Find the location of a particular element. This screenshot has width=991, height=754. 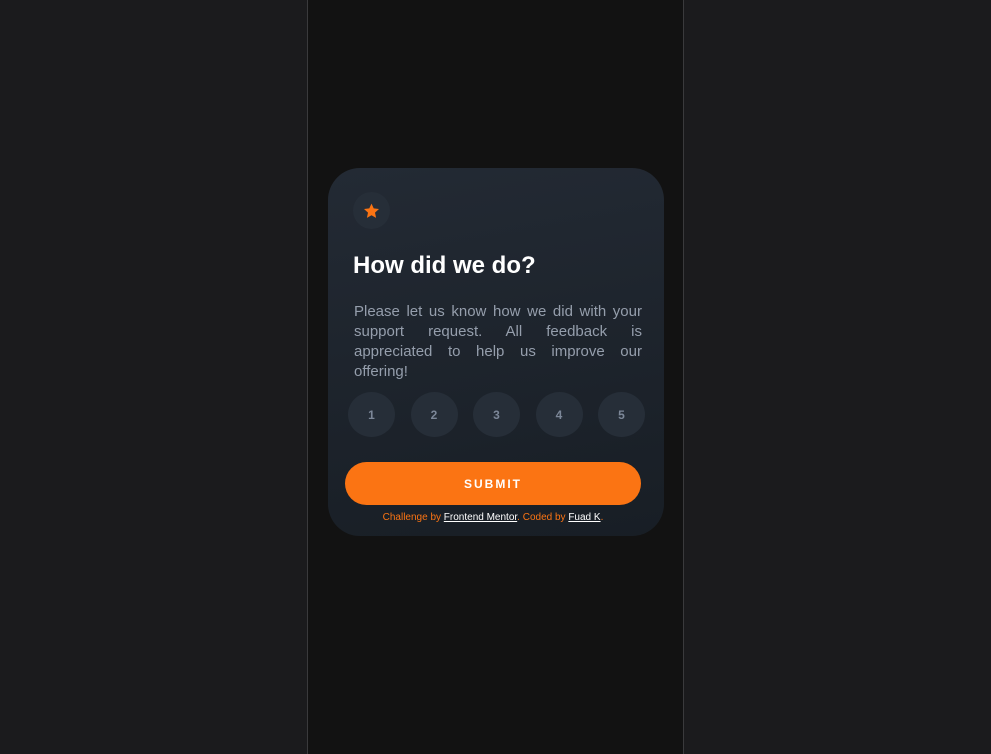

rating-button-5: 5 is located at coordinates (621, 414).